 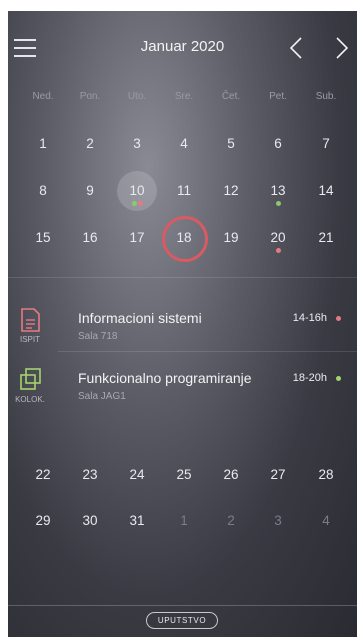 I want to click on day-number: 13, so click(x=278, y=190).